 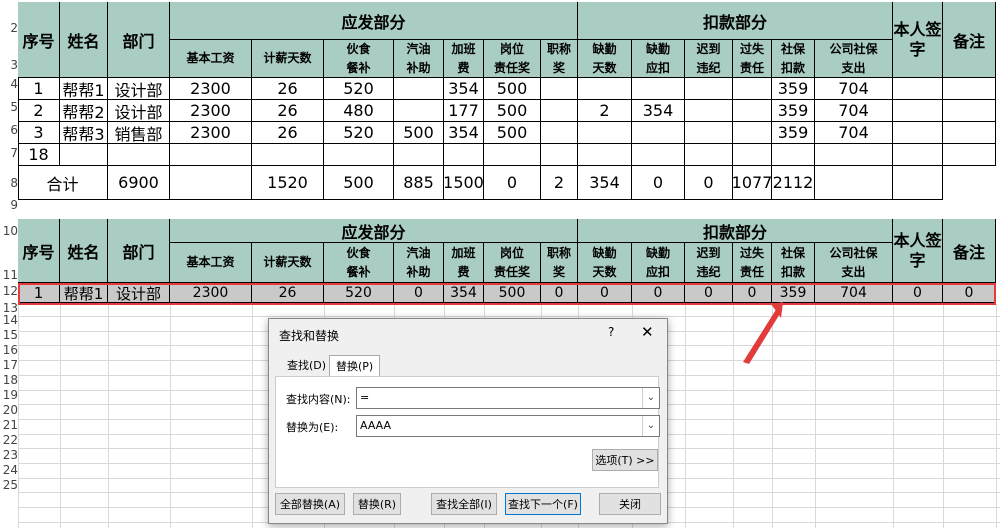 I want to click on row-number: 10, so click(x=9, y=231).